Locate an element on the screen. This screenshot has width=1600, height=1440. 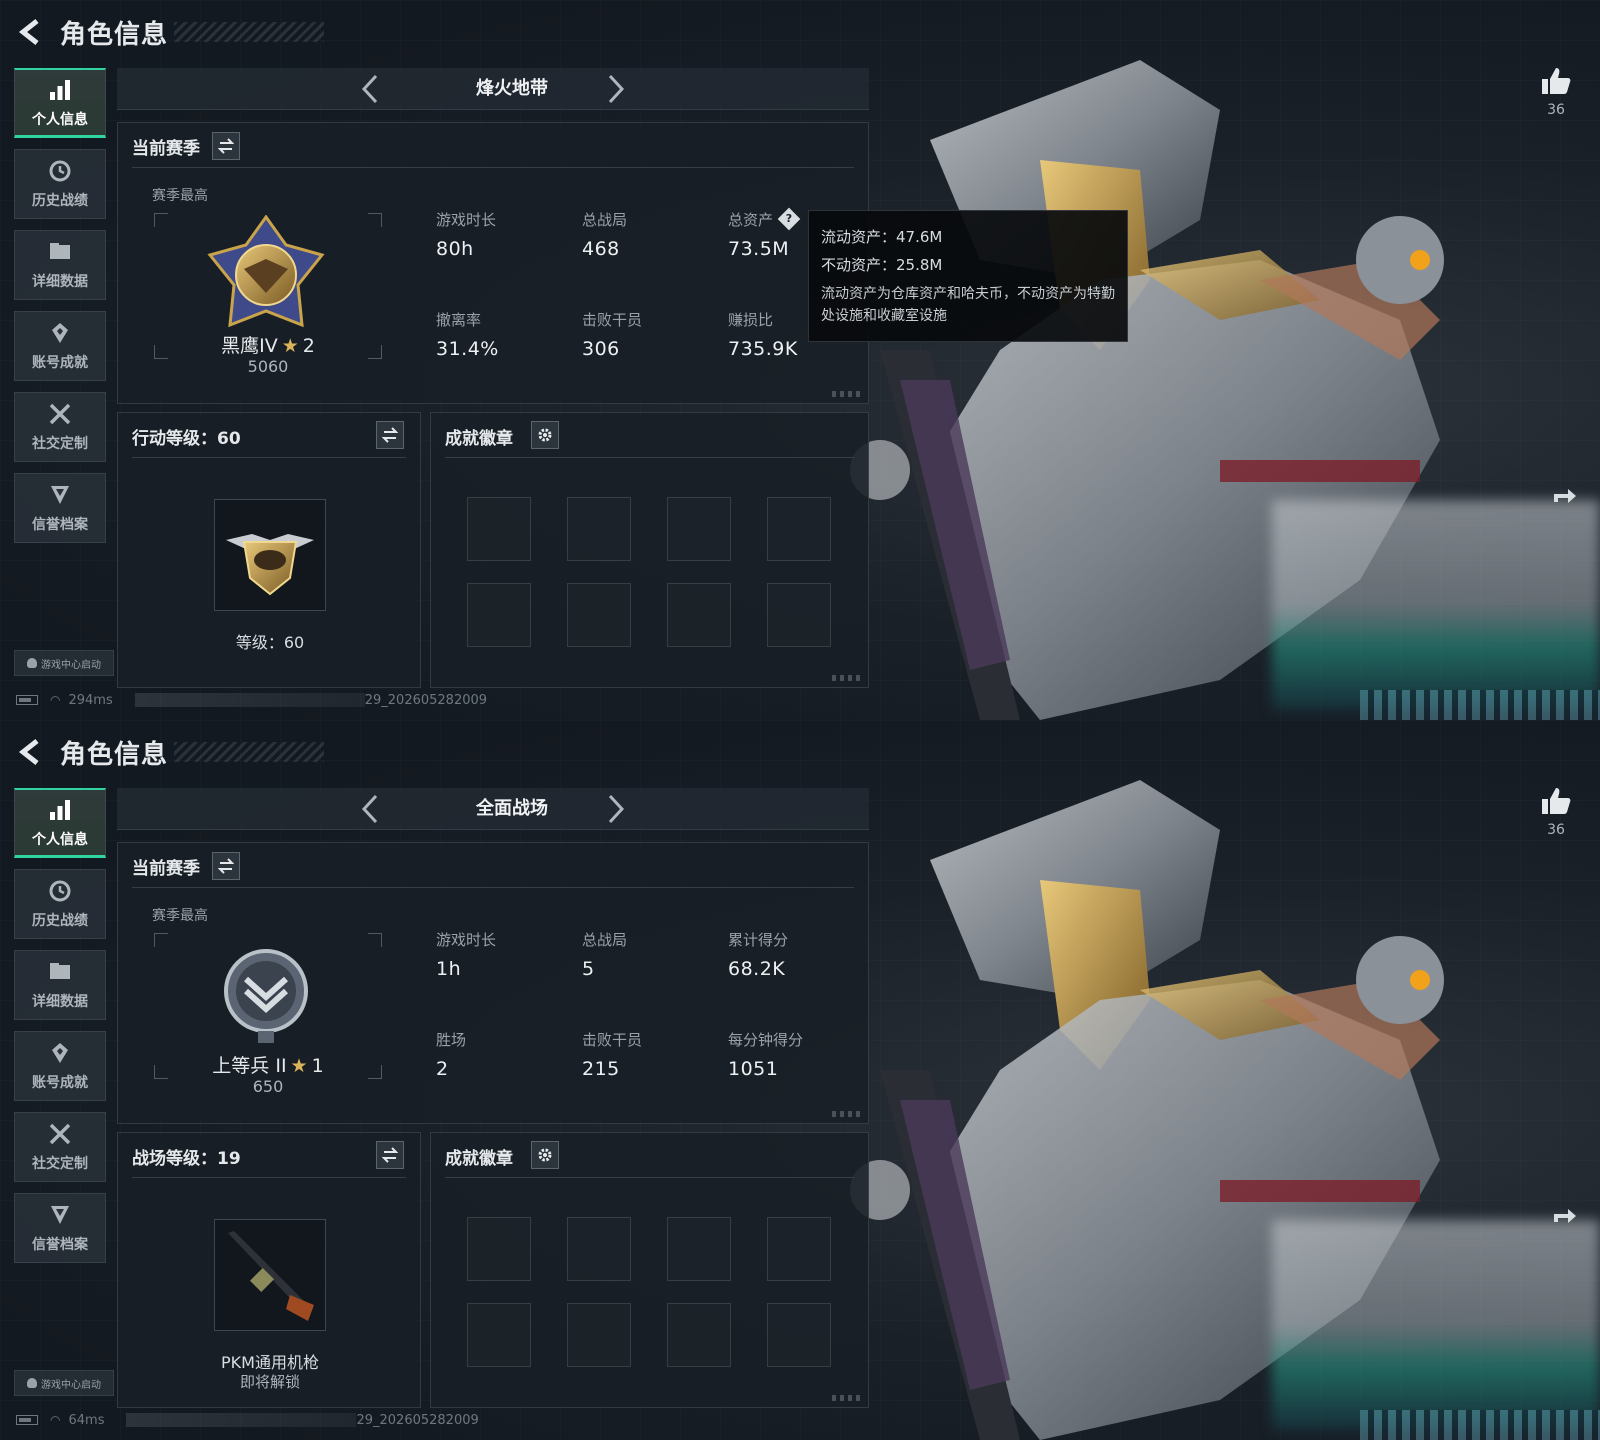
fixed-assets: 不动资产：25.8M is located at coordinates (882, 265).